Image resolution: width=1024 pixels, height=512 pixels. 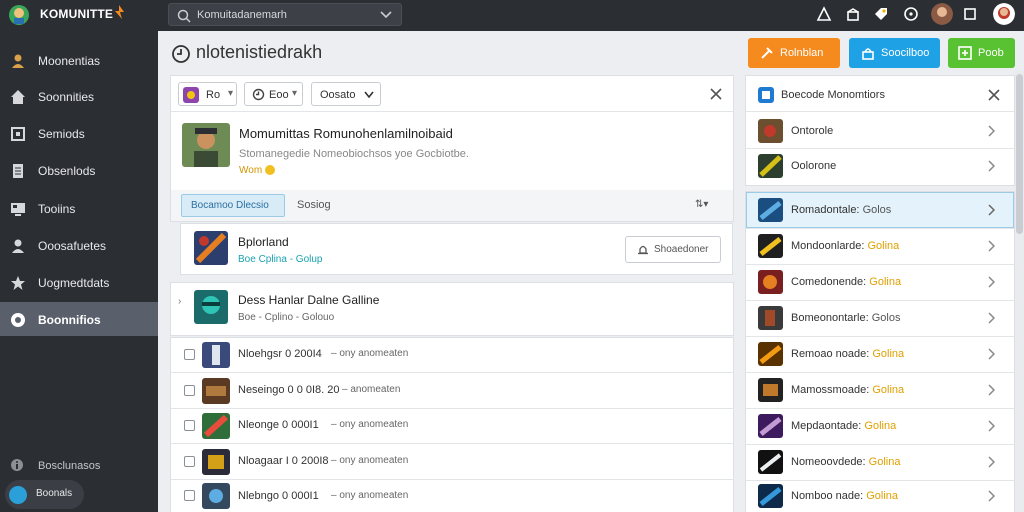 What do you see at coordinates (911, 14) in the screenshot?
I see `help-icon` at bounding box center [911, 14].